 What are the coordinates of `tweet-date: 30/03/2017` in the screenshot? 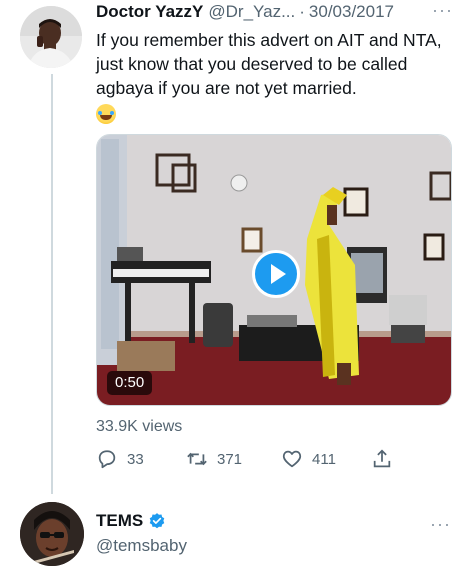 It's located at (351, 12).